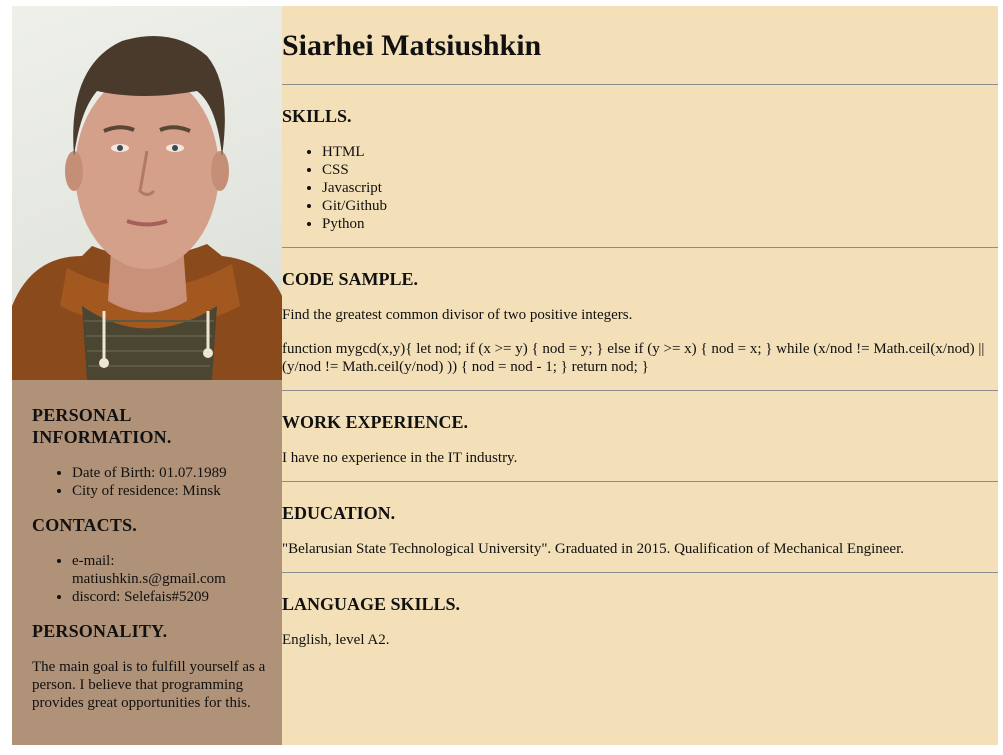 The image size is (1003, 755). Describe the element at coordinates (640, 617) in the screenshot. I see `language-skills-section: LANGUAGE SKILLS. English, level A2.` at that location.